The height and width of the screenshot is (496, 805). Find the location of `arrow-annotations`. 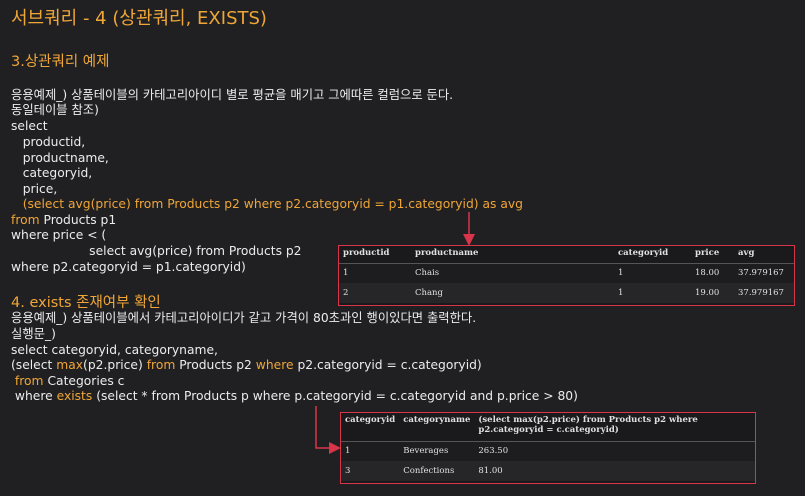

arrow-annotations is located at coordinates (395, 333).